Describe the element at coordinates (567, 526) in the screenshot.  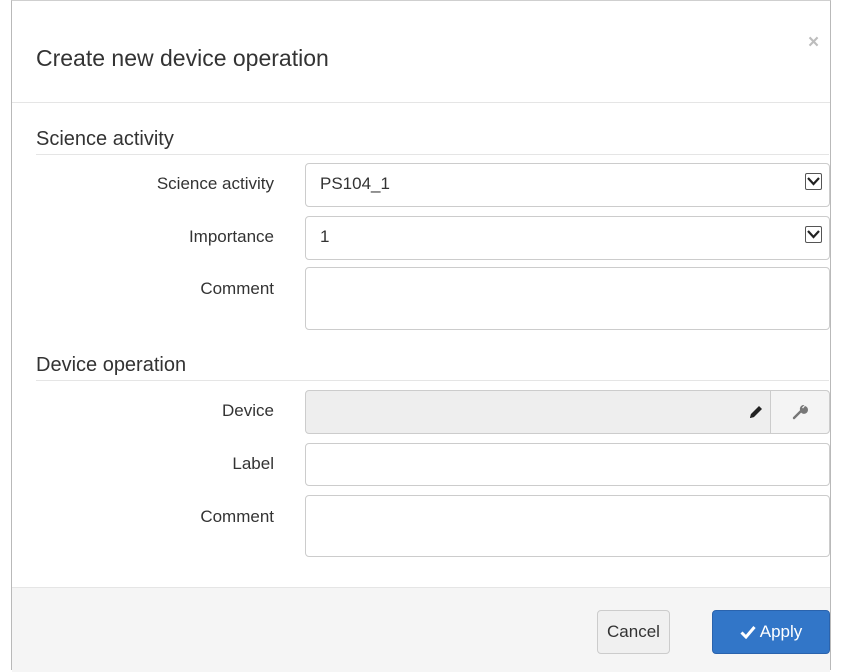
I see `device-comment-textarea` at that location.